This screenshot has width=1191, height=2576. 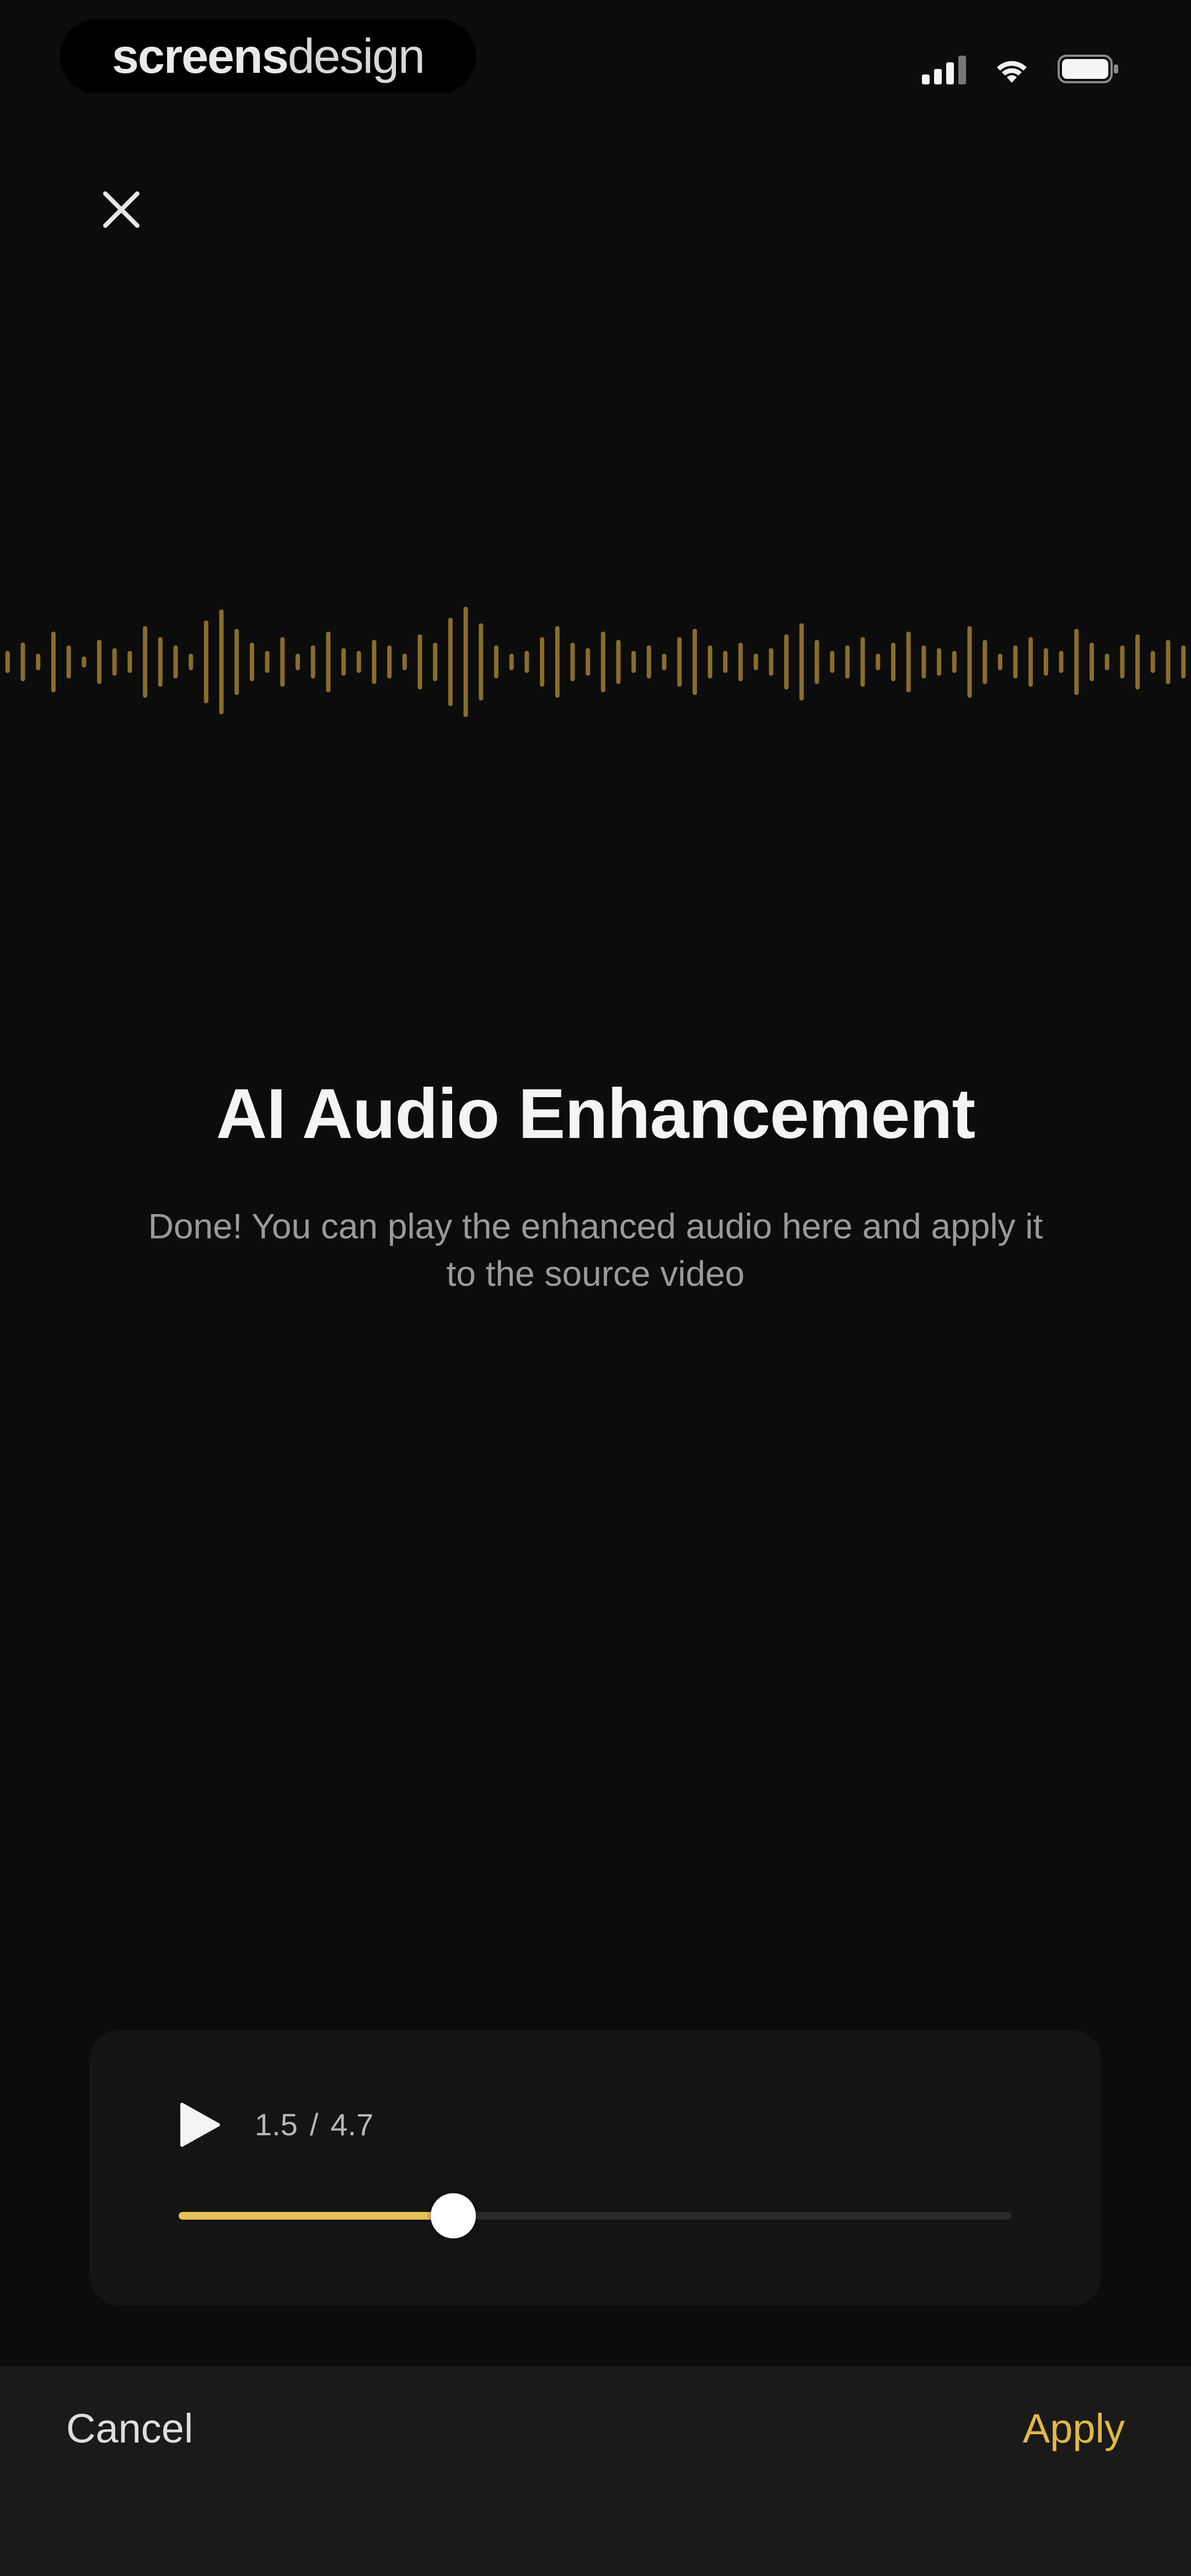 What do you see at coordinates (200, 56) in the screenshot?
I see `brand-part-screens: screens` at bounding box center [200, 56].